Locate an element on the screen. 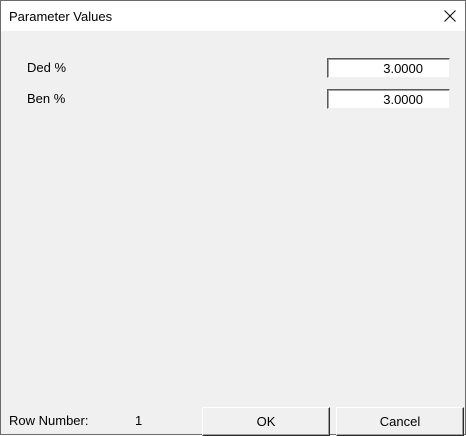 The image size is (466, 436). title-bar: Parameter Values is located at coordinates (233, 16).